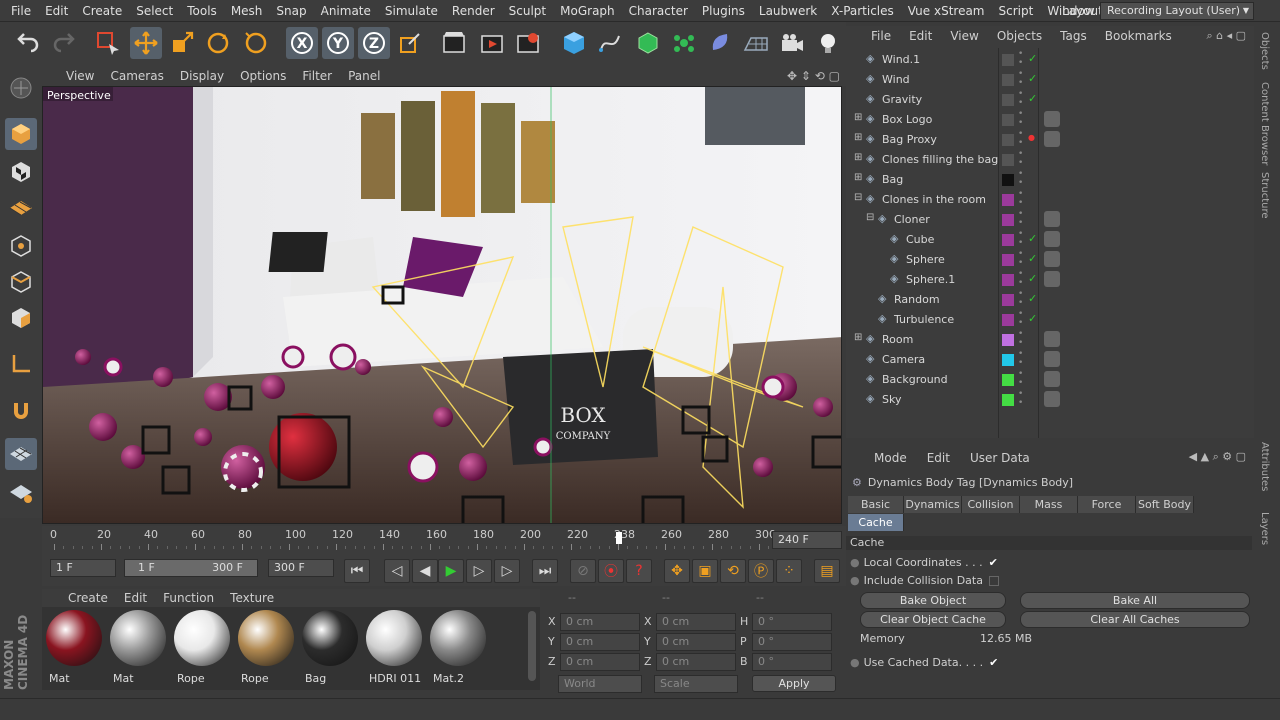 The width and height of the screenshot is (1280, 720). What do you see at coordinates (56, 11) in the screenshot?
I see `menu-edit: Edit` at bounding box center [56, 11].